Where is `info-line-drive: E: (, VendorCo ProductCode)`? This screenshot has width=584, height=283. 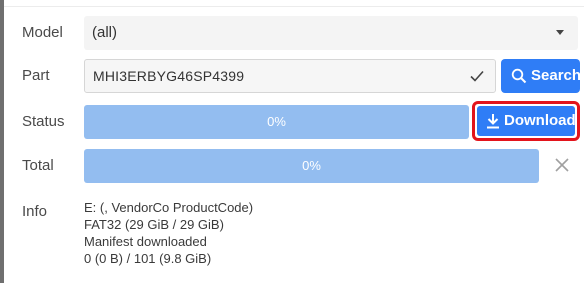 info-line-drive: E: (, VendorCo ProductCode) is located at coordinates (169, 207).